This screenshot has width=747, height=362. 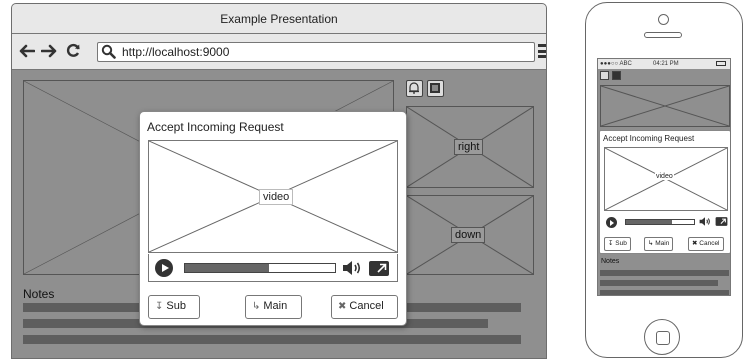 I want to click on volume-icon, so click(x=352, y=268).